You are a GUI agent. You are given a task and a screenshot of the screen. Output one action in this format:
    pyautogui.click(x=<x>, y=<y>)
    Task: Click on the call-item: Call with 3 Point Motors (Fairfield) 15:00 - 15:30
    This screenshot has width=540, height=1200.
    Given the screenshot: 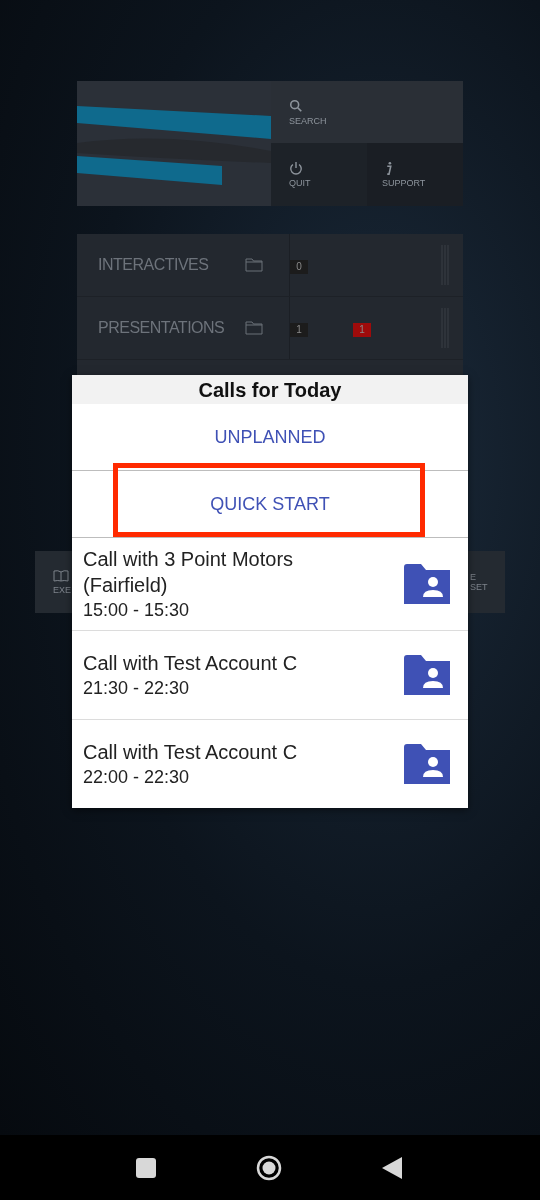 What is the action you would take?
    pyautogui.click(x=270, y=584)
    